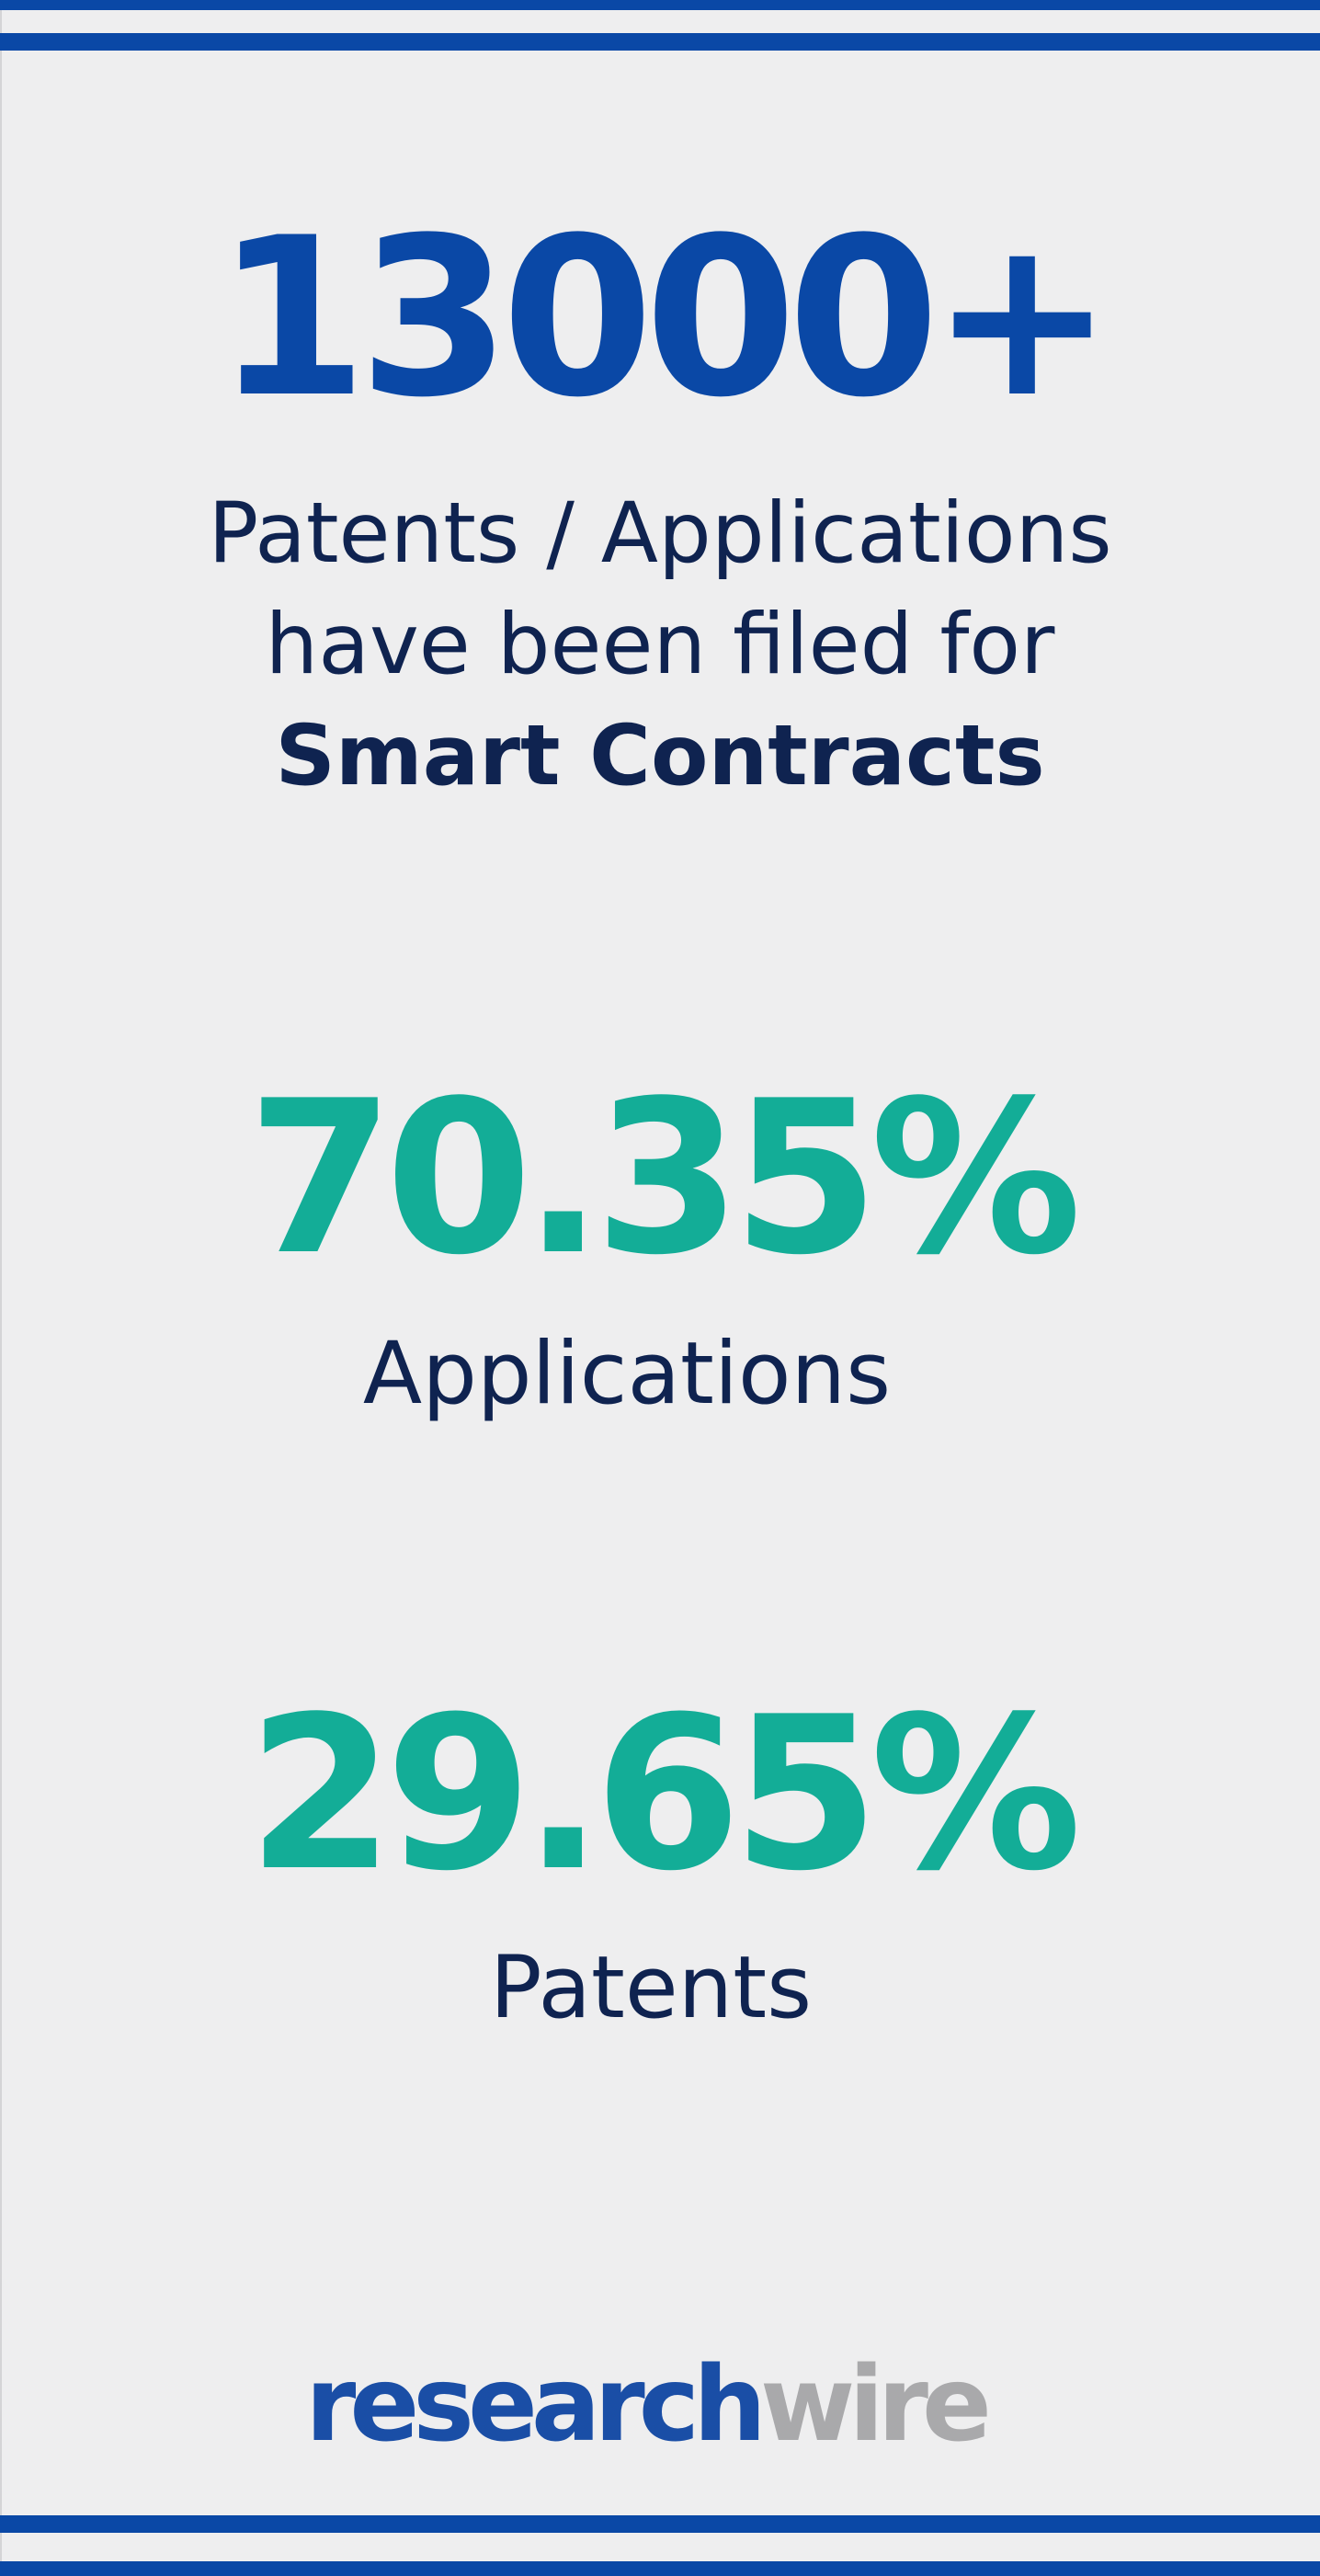 The width and height of the screenshot is (1320, 2576). What do you see at coordinates (660, 2568) in the screenshot?
I see `bottom-border-stripe-thin` at bounding box center [660, 2568].